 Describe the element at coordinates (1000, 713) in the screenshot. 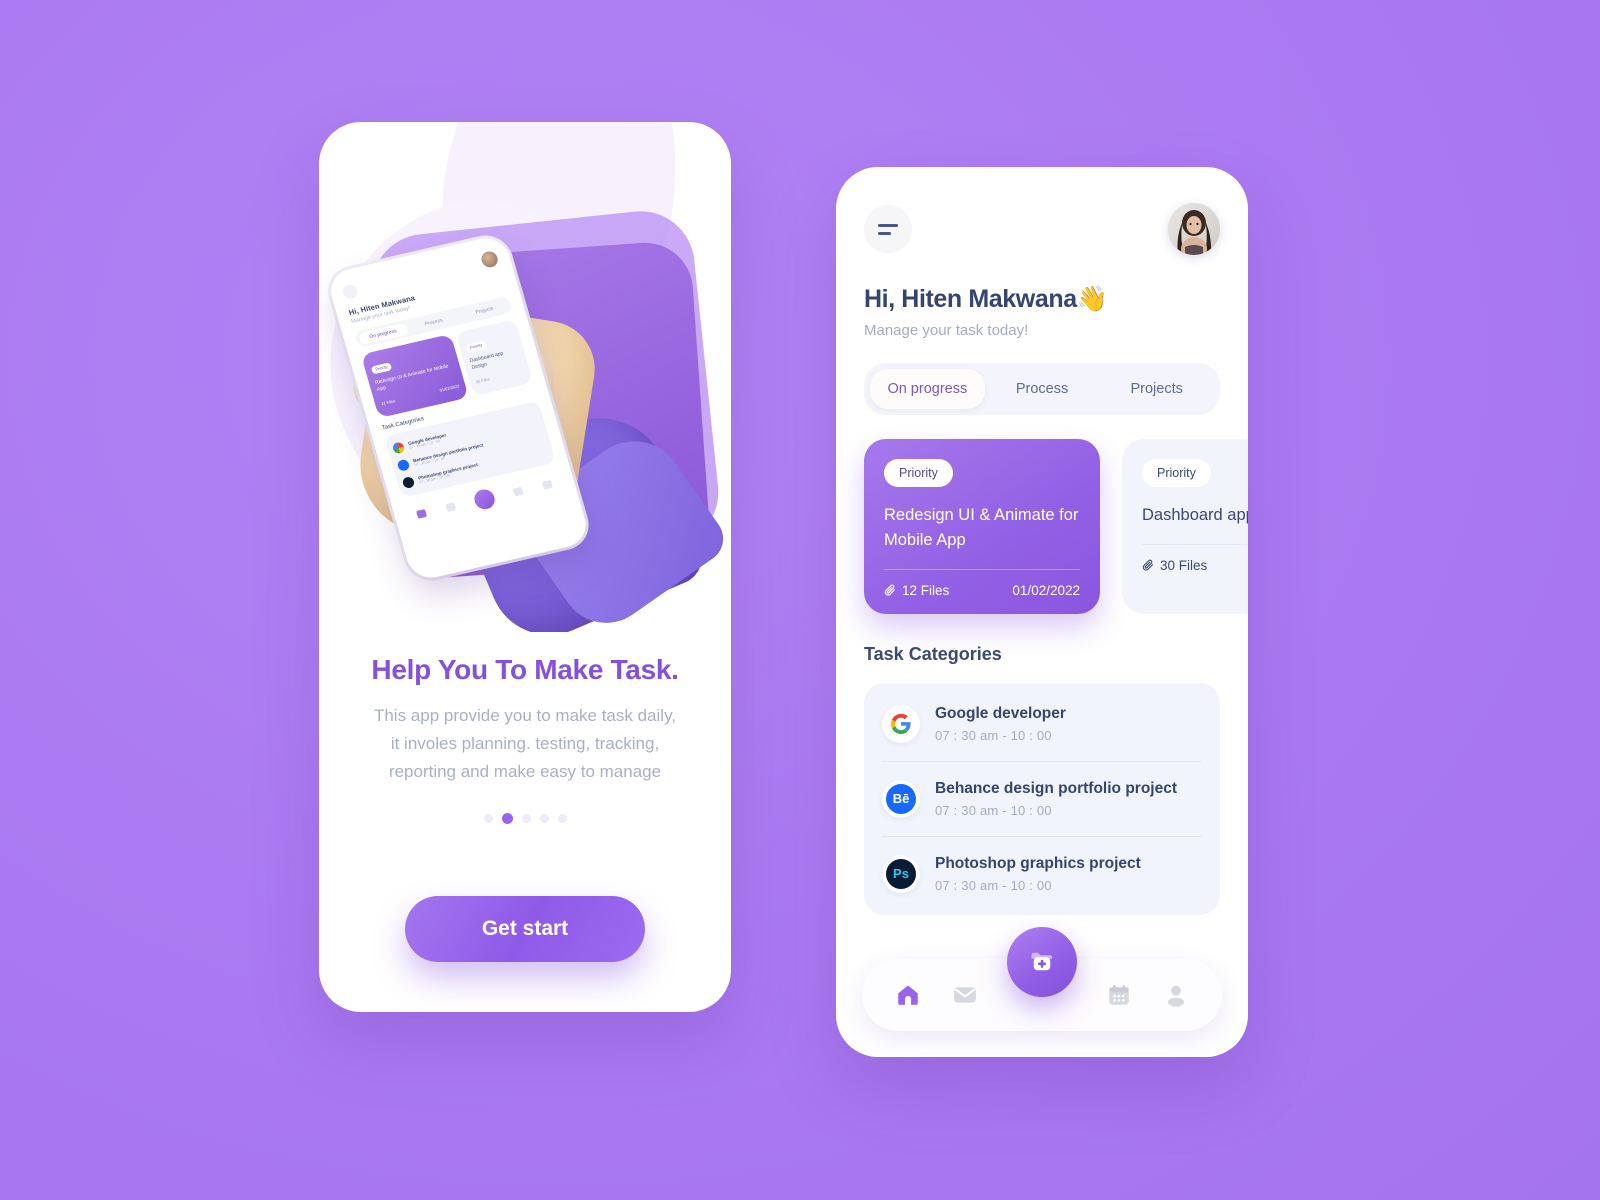

I see `category-name: Google developer` at that location.